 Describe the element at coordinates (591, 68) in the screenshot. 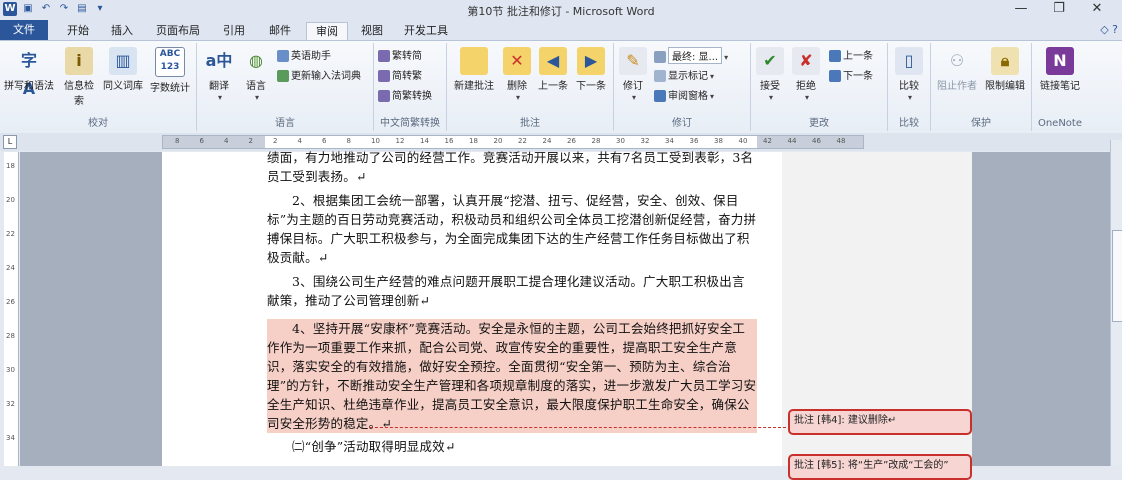

I see `next-comment-button: ▶ 下一条` at that location.